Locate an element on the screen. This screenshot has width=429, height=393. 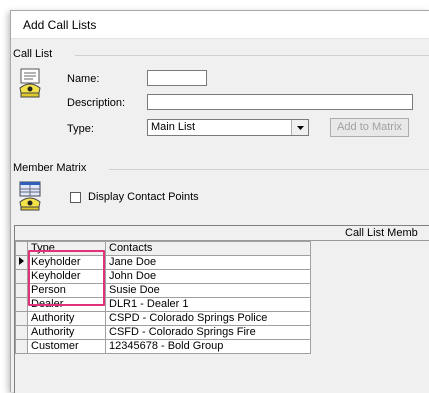
member-matrix-group-label: Member Matrix is located at coordinates (51, 168).